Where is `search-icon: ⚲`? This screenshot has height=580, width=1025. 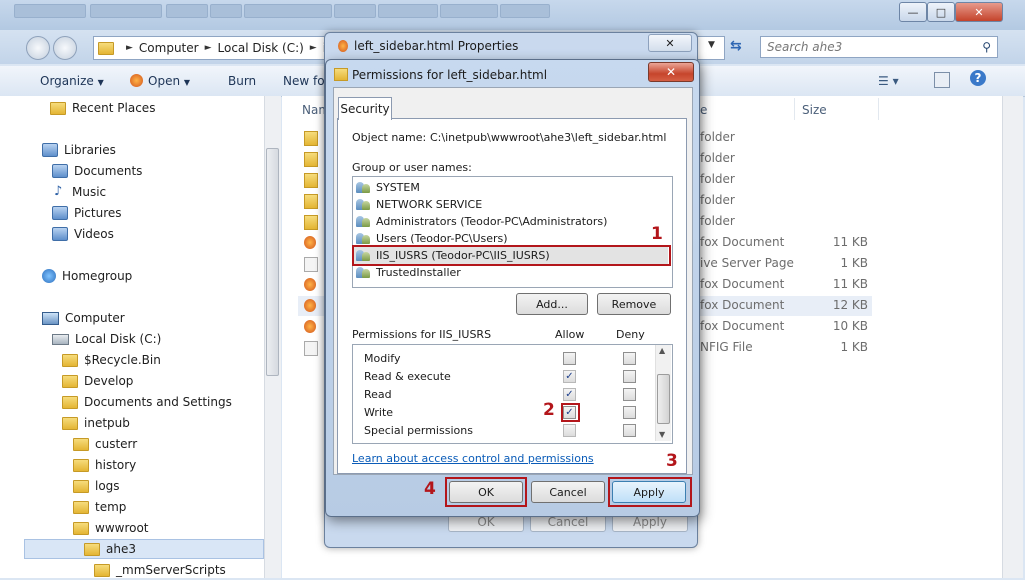
search-icon: ⚲ is located at coordinates (986, 47).